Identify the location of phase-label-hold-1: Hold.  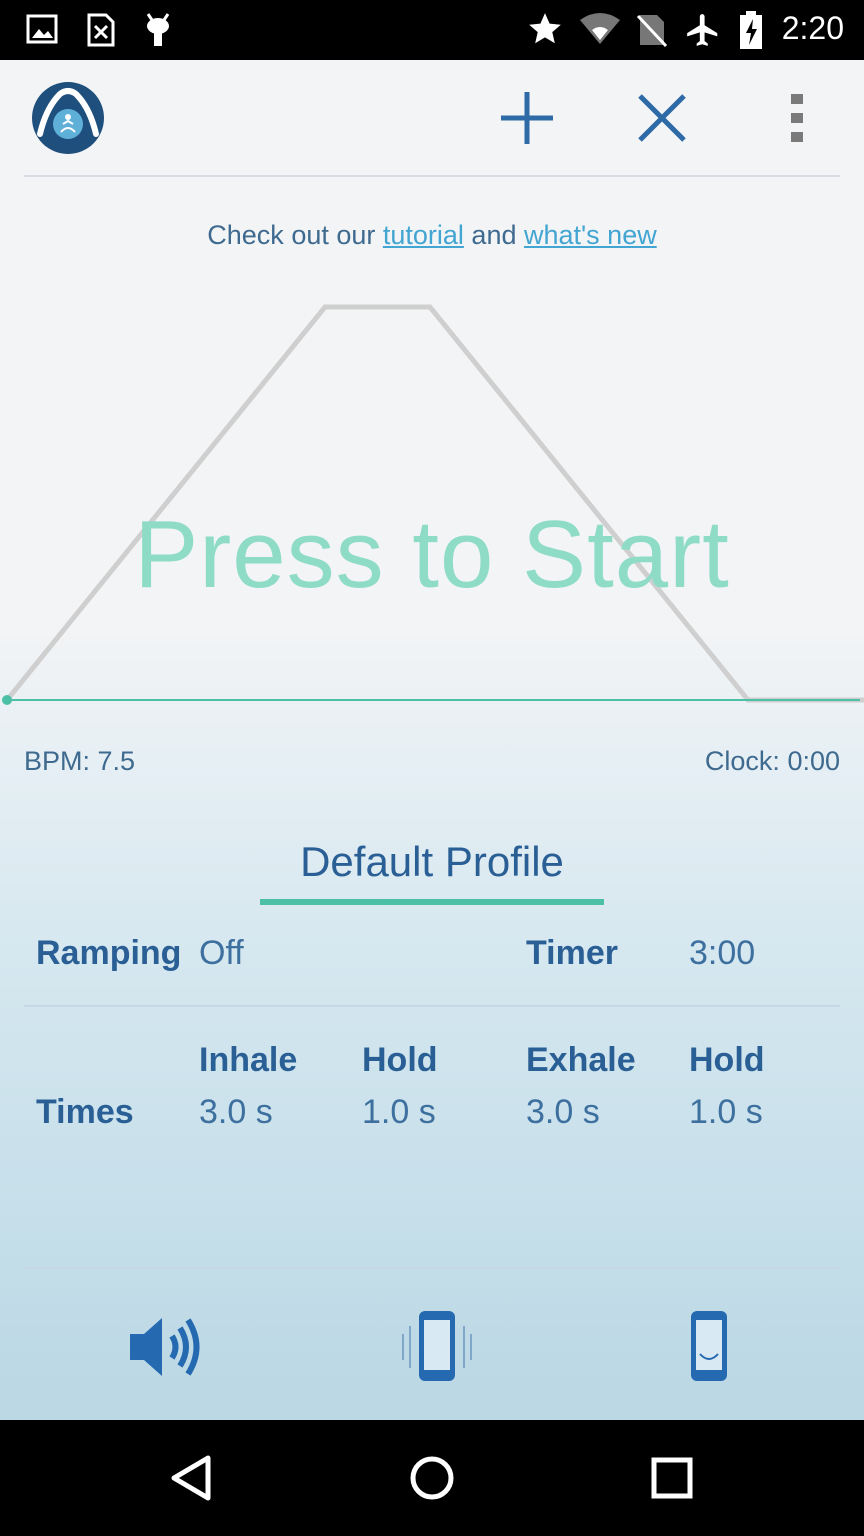
(400, 1060).